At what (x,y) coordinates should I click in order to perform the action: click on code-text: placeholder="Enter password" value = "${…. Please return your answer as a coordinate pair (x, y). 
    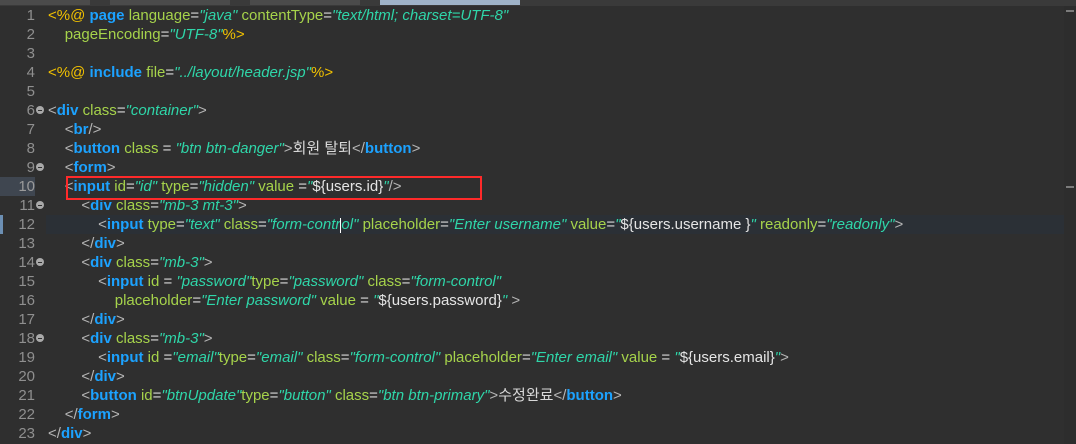
    Looking at the image, I should click on (317, 300).